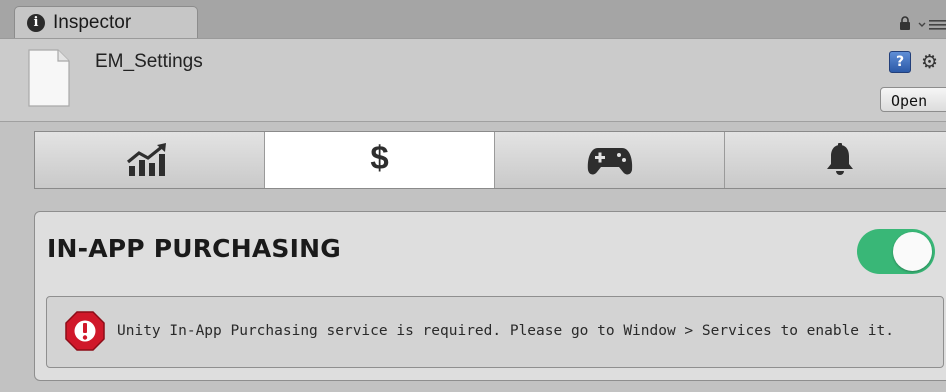 Image resolution: width=946 pixels, height=392 pixels. Describe the element at coordinates (473, 20) in the screenshot. I see `tab-strip: i Inspector` at that location.